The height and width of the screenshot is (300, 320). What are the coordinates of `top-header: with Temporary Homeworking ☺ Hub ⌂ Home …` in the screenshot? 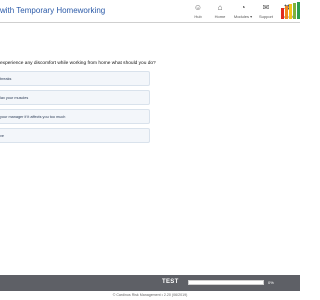 It's located at (150, 11).